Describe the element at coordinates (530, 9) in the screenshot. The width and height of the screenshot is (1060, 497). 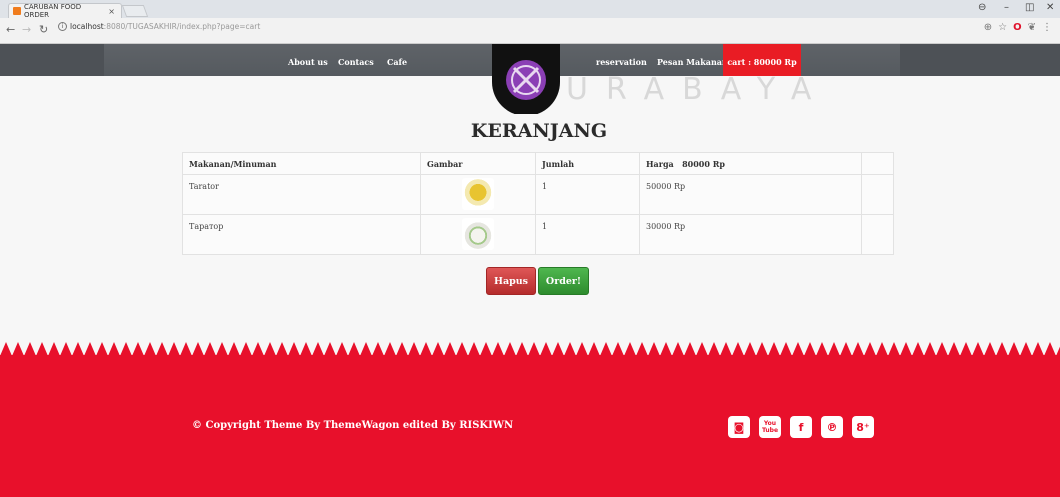
I see `browser-tab-bar: CARUBAN FOOD ORDER × ⊖ – ◫ ✕` at that location.